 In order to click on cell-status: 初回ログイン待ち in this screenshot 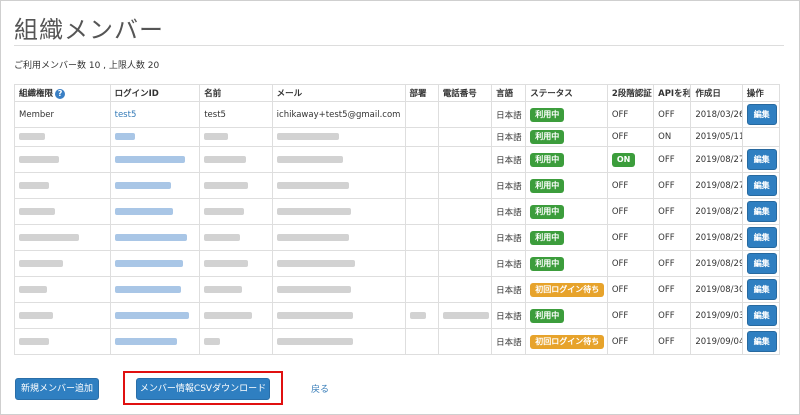, I will do `click(566, 341)`.